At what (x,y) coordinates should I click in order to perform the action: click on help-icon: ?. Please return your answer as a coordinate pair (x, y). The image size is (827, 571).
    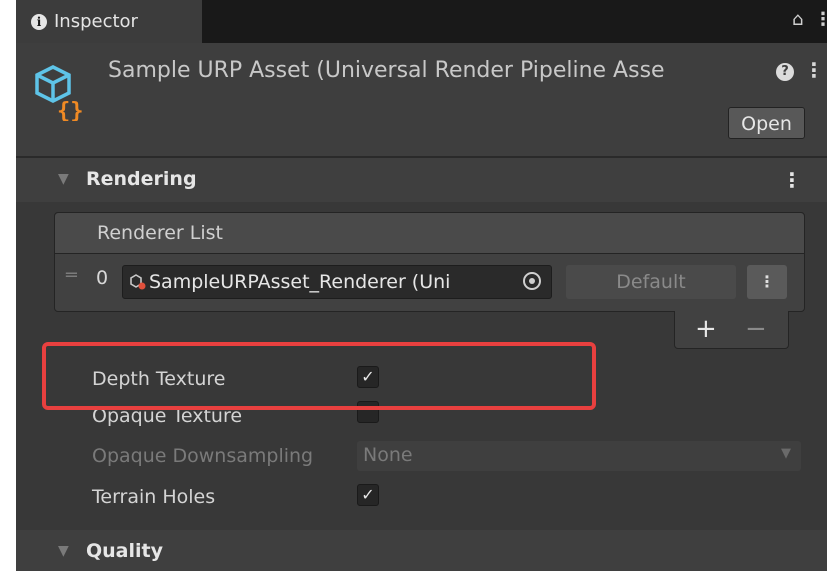
    Looking at the image, I should click on (785, 72).